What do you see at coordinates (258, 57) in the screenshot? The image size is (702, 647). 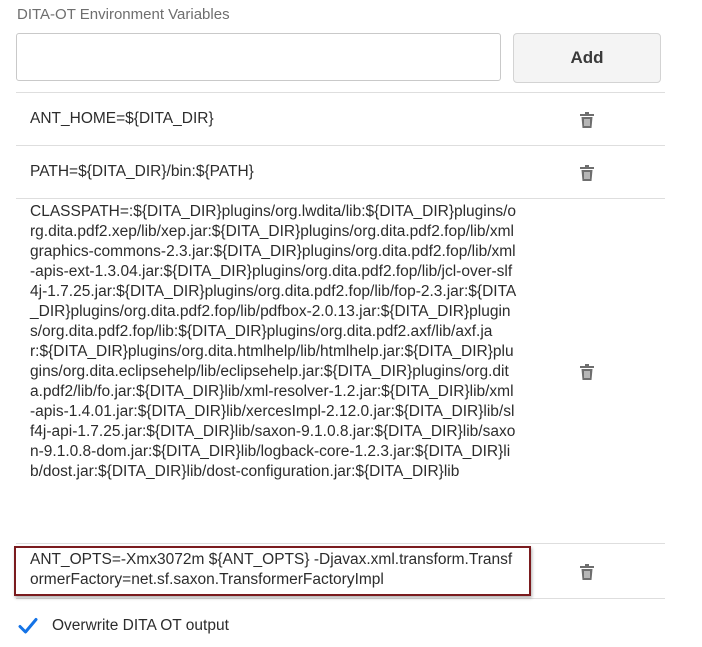 I see `env-variable-input` at bounding box center [258, 57].